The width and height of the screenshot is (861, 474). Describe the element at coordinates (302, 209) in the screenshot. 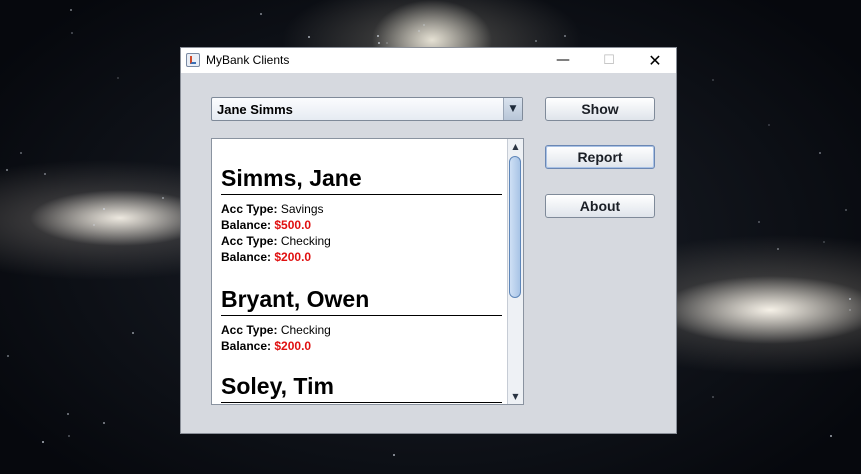

I see `acc-type-value: Savings` at that location.